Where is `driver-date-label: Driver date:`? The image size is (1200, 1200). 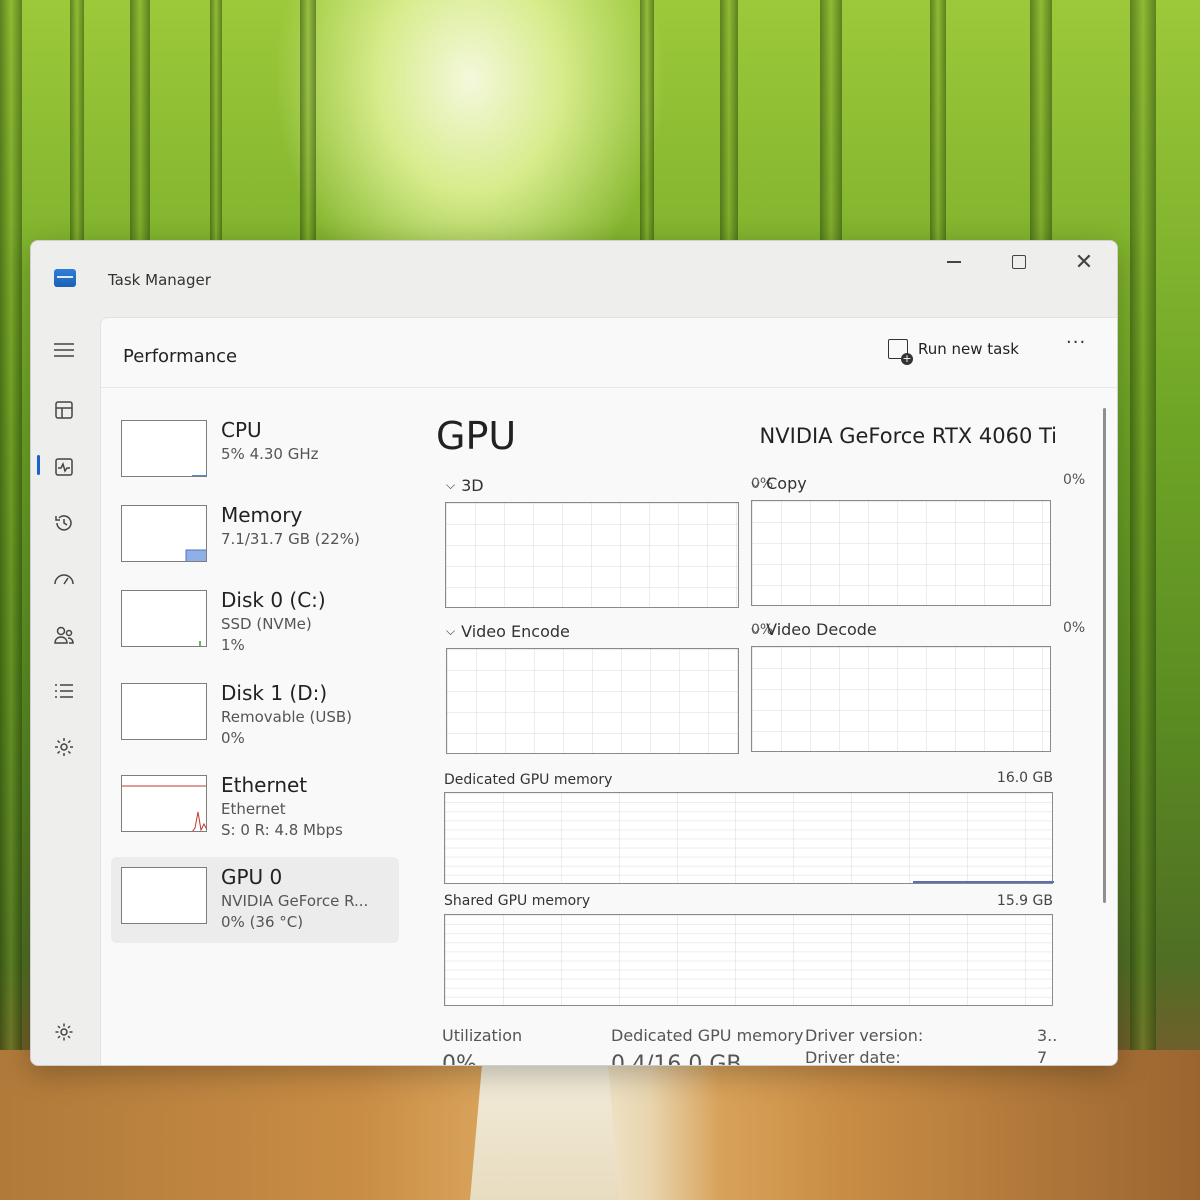 driver-date-label: Driver date: is located at coordinates (853, 1057).